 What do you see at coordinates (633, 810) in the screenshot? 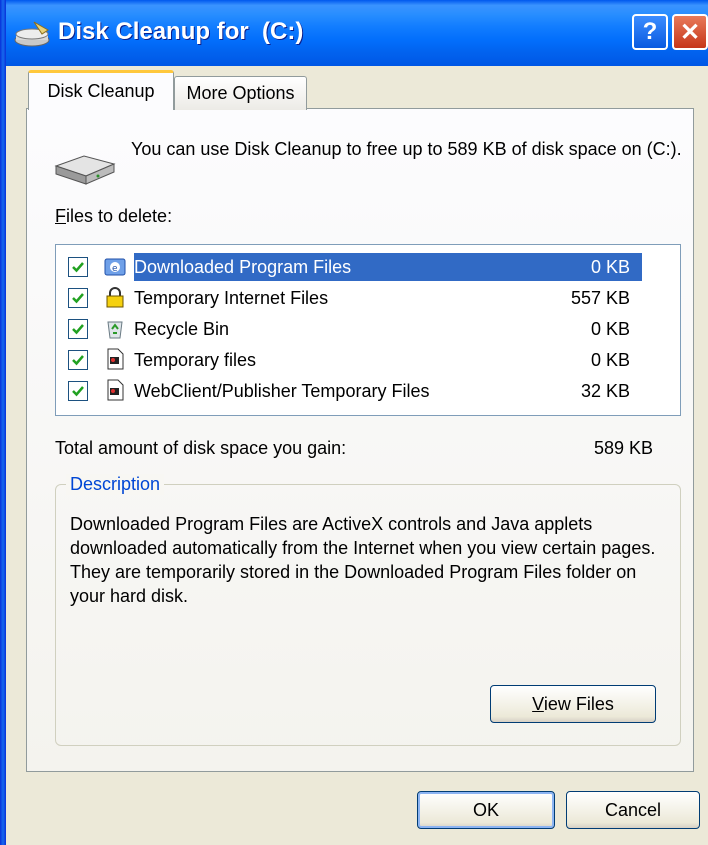
I see `cancel-button: Cancel` at bounding box center [633, 810].